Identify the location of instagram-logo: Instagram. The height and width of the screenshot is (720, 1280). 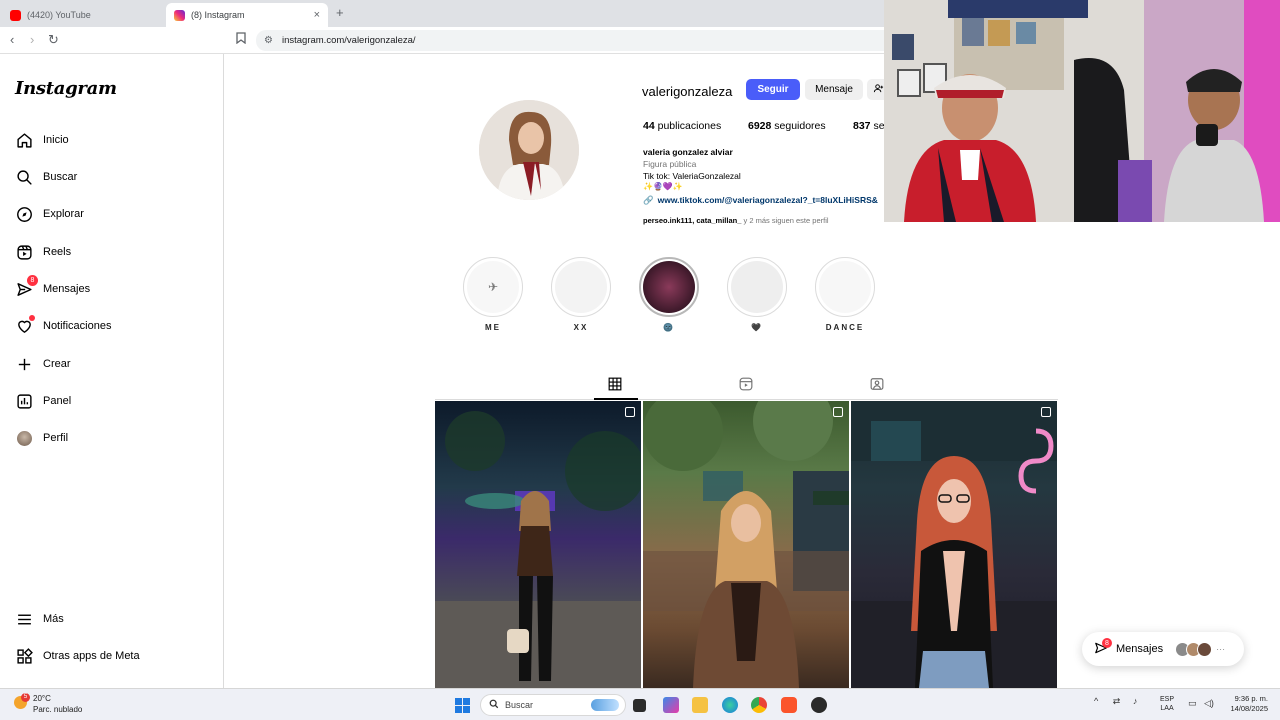
(66, 88).